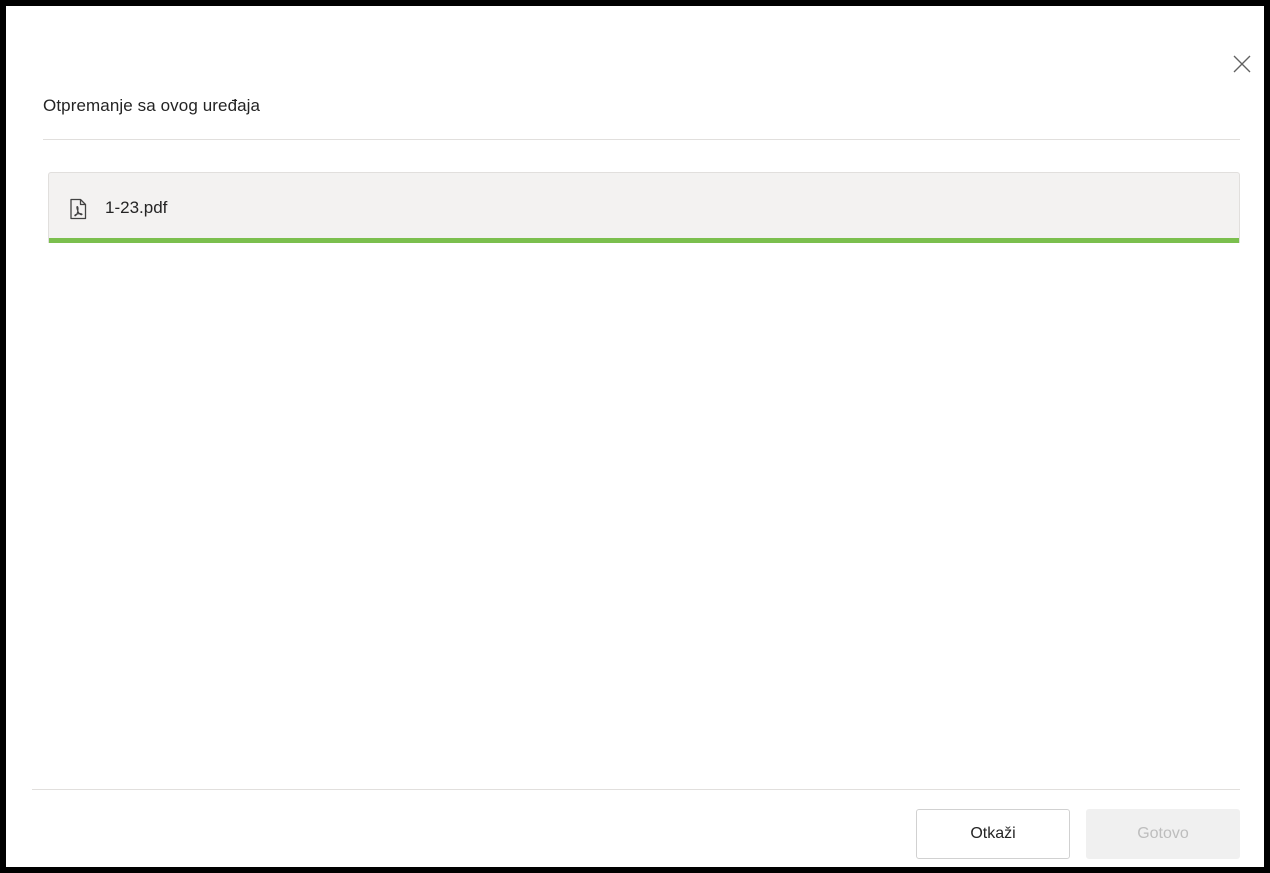 This screenshot has height=873, width=1270. I want to click on upload-progress-bar, so click(644, 240).